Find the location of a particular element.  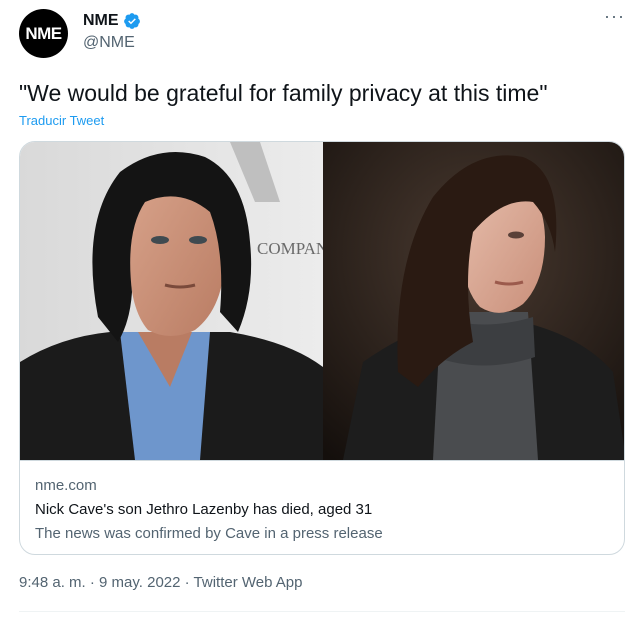

author-name-row: NME is located at coordinates (112, 21).